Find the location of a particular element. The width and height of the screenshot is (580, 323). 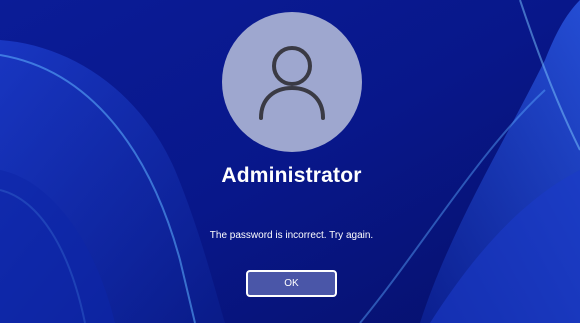

error-message: The password is incorrect. Try again. is located at coordinates (291, 235).